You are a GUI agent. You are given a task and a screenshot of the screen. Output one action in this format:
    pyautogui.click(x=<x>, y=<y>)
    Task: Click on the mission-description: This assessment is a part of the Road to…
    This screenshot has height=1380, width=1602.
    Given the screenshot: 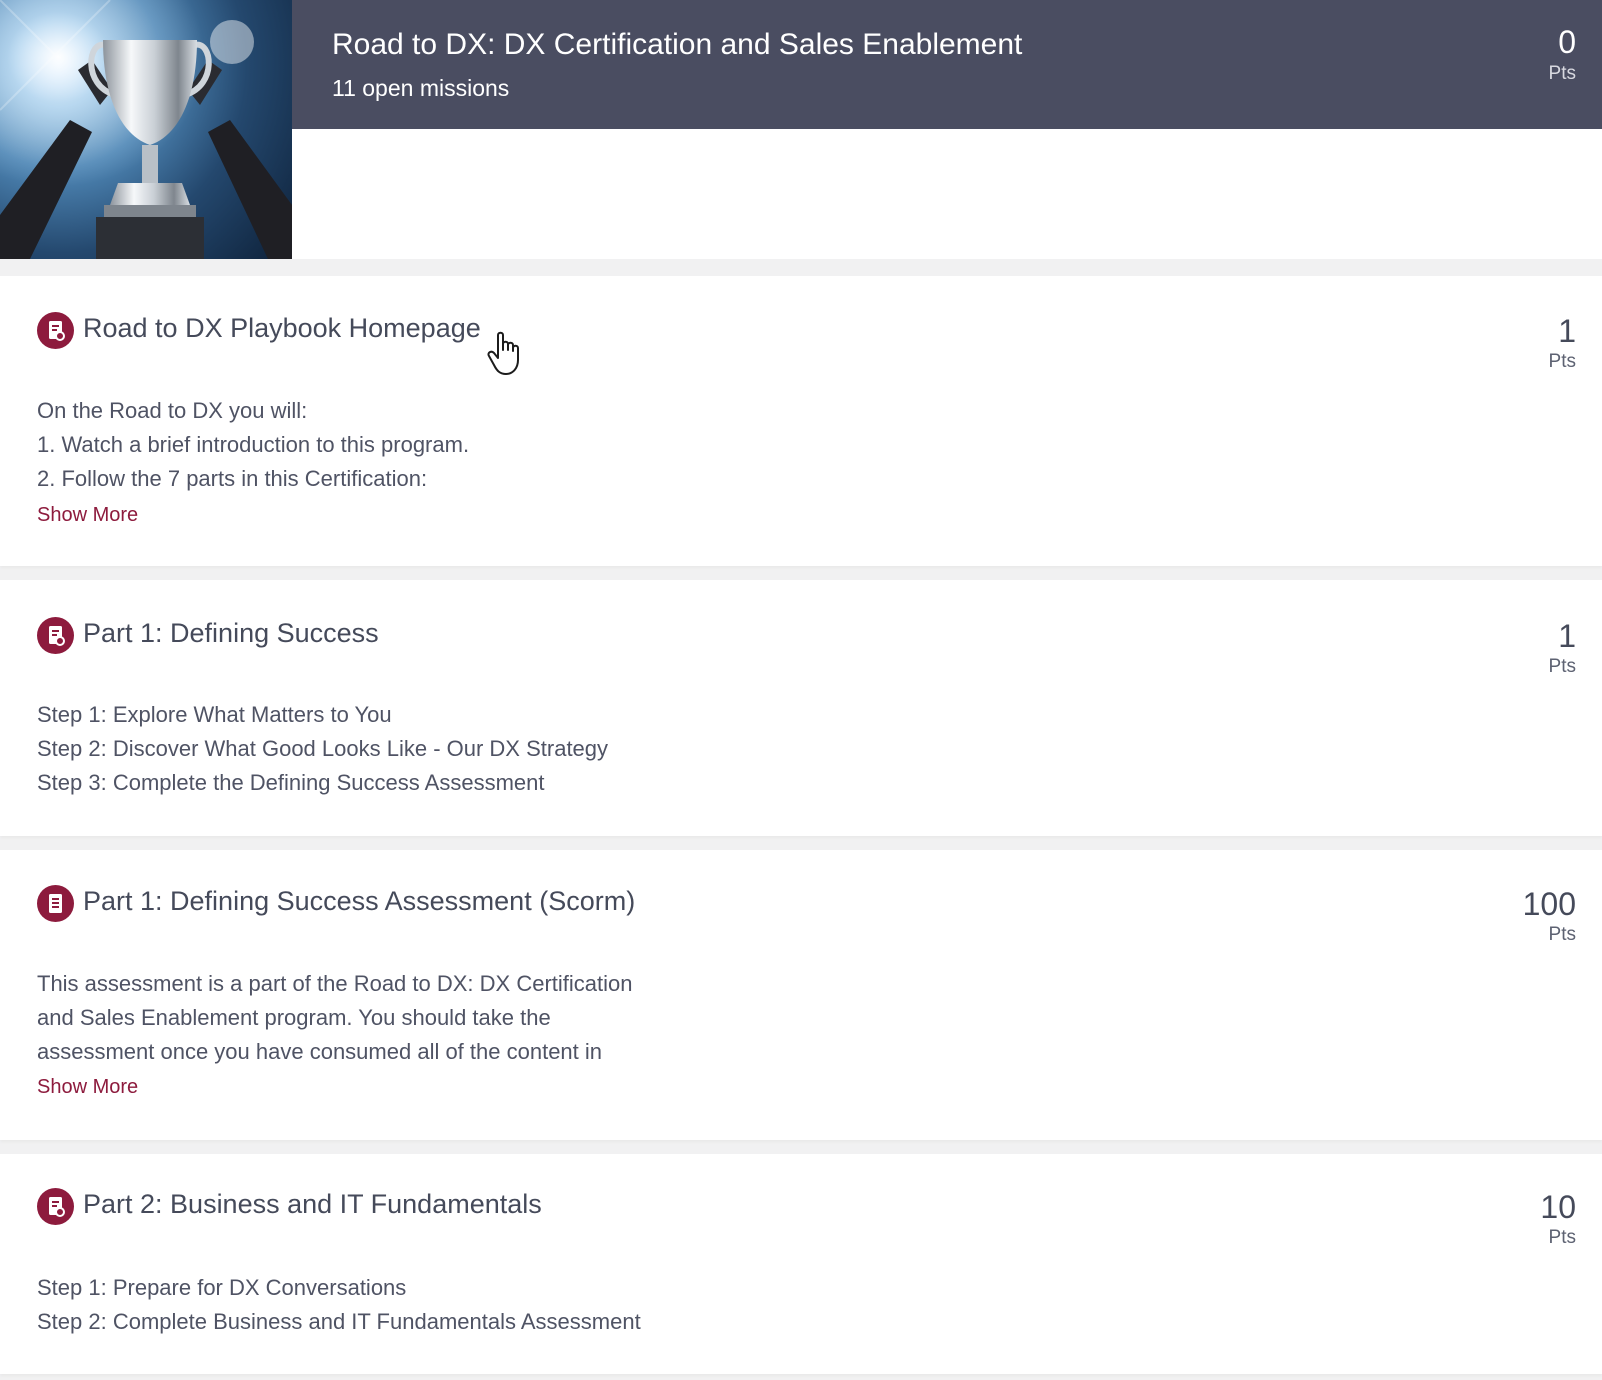 What is the action you would take?
    pyautogui.click(x=367, y=1018)
    